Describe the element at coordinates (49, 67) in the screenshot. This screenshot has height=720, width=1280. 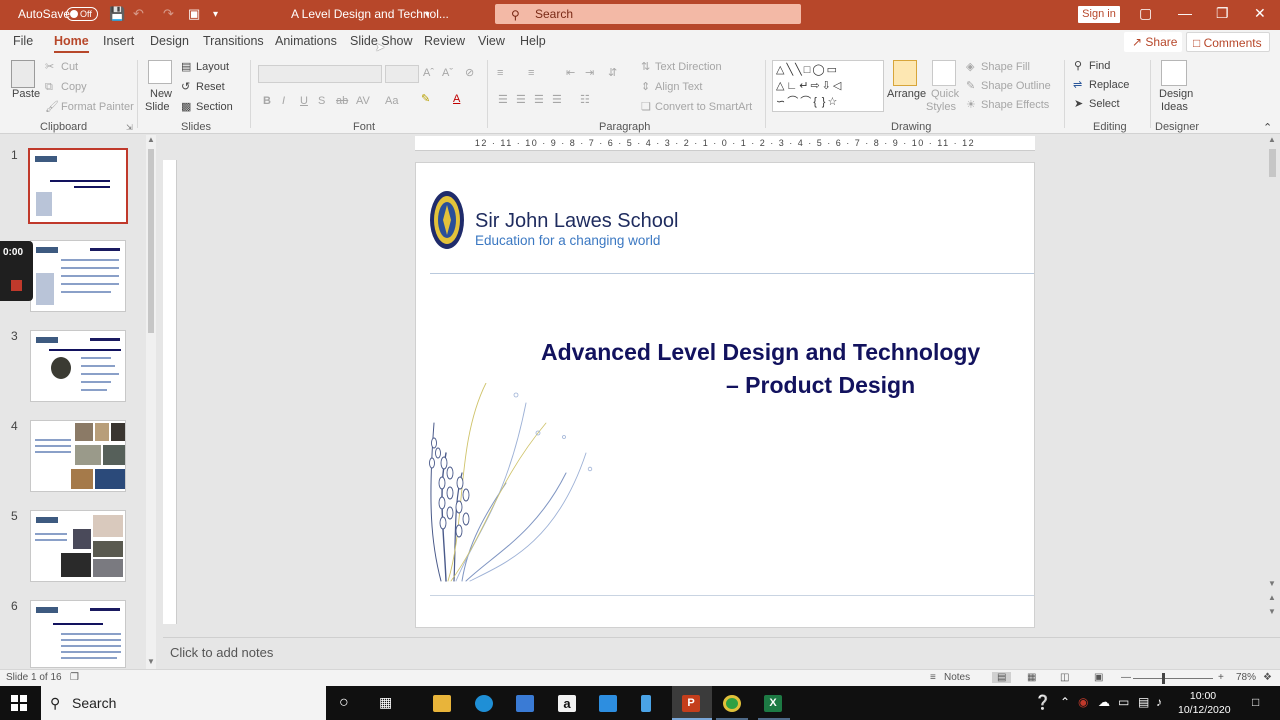
I see `cut-icon: ✂` at that location.